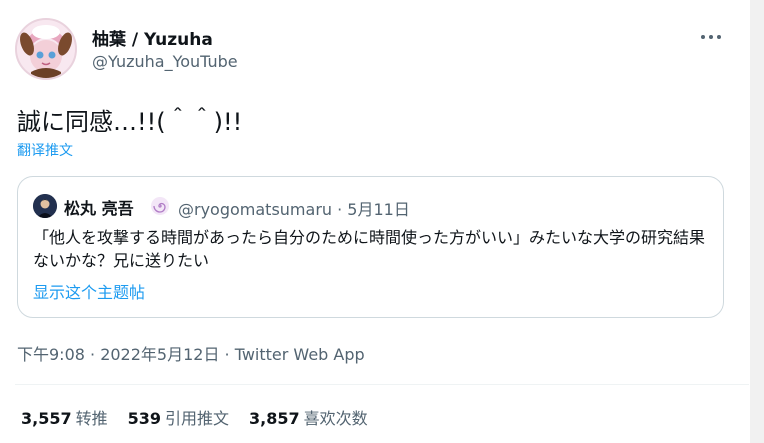  I want to click on more-options-button, so click(711, 37).